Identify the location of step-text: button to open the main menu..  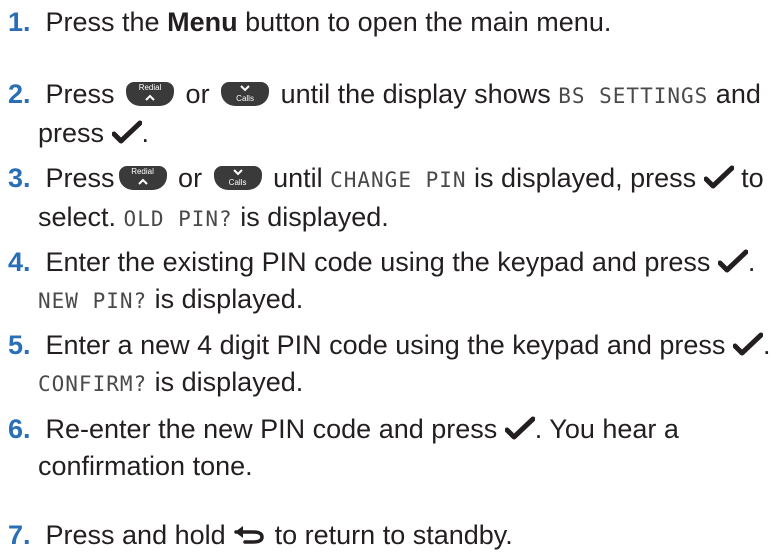
(424, 22).